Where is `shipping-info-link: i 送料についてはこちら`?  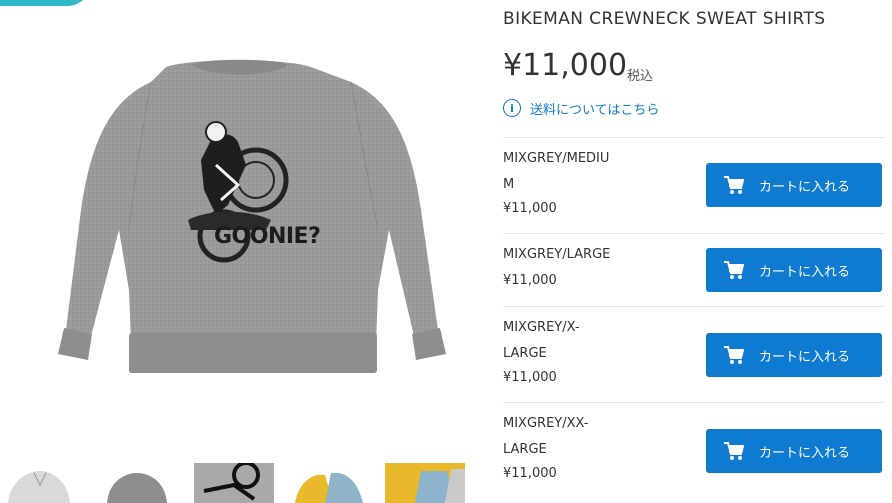
shipping-info-link: i 送料についてはこちら is located at coordinates (581, 108).